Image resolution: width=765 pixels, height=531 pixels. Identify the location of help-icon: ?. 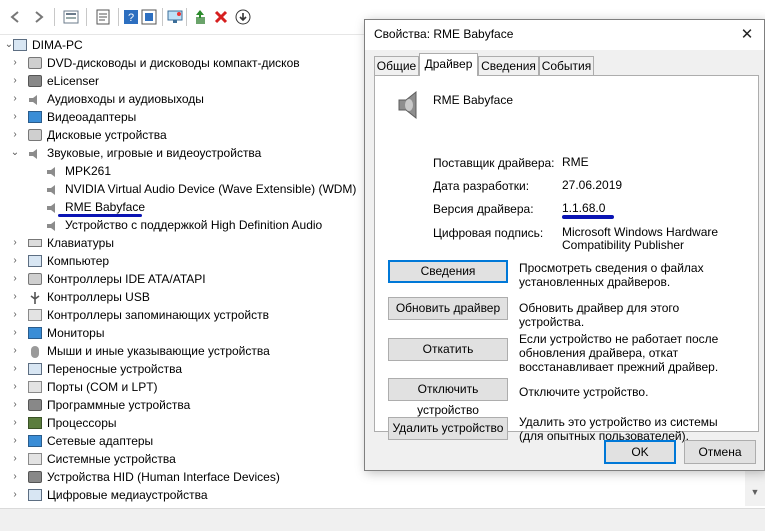
(131, 17).